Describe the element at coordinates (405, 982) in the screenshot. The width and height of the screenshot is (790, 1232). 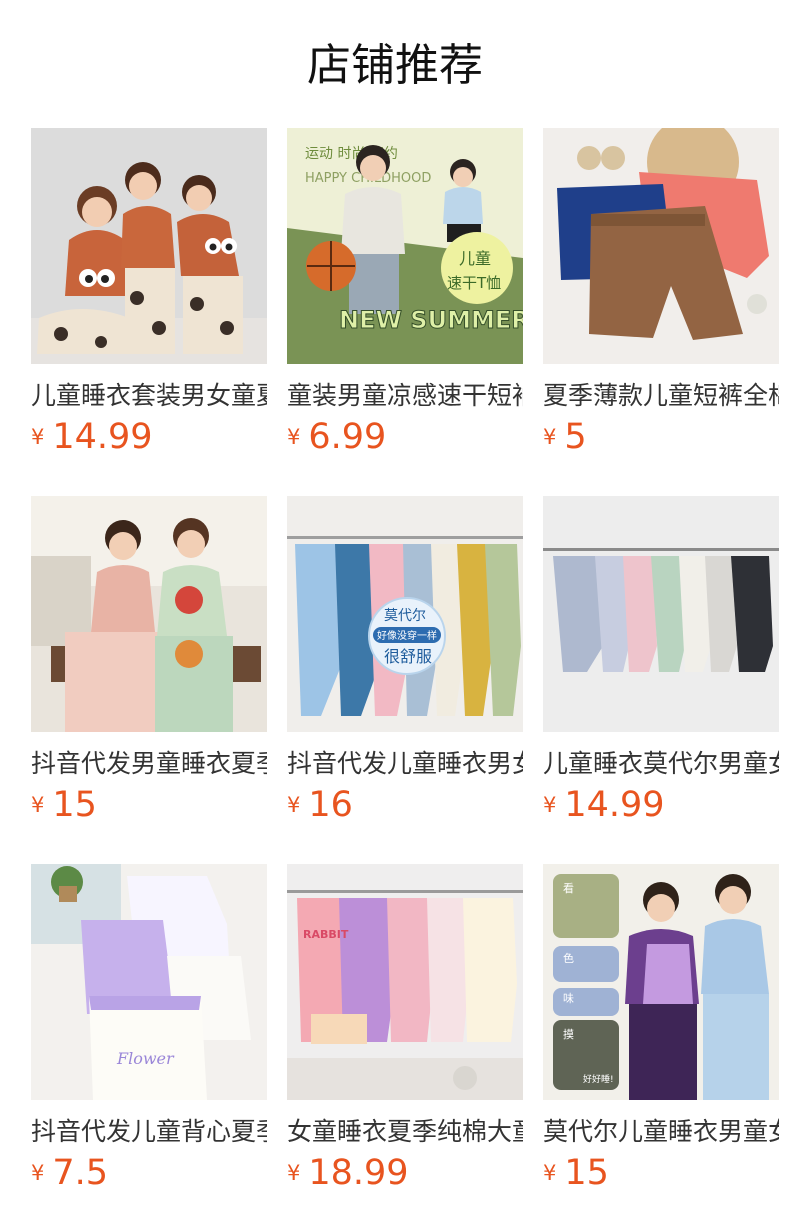
I see `product-image: RABBIT` at that location.